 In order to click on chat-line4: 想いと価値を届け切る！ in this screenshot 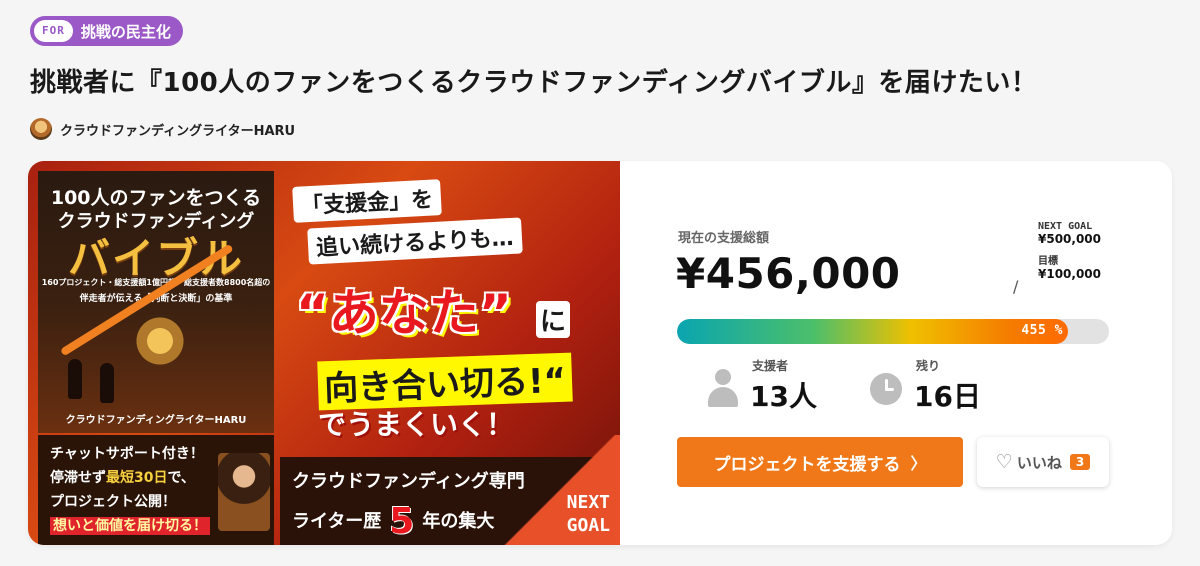, I will do `click(130, 525)`.